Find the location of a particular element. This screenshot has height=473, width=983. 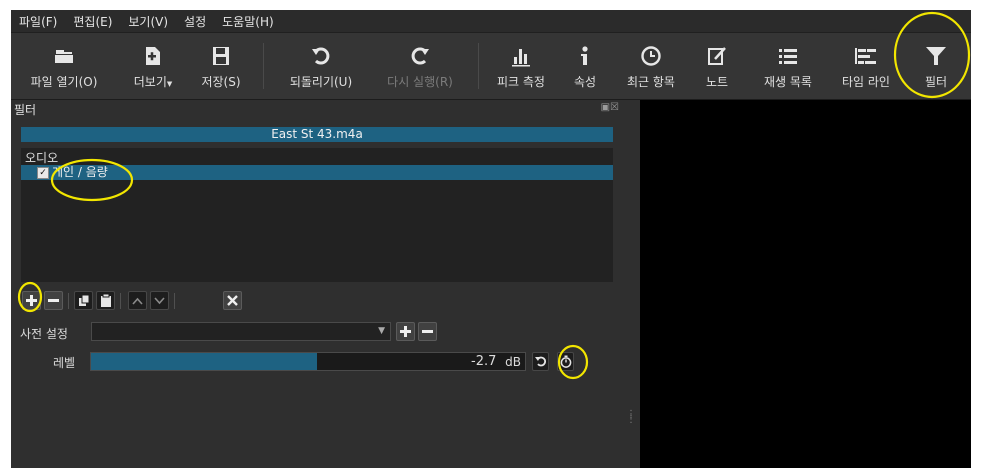

note-icon is located at coordinates (717, 56).